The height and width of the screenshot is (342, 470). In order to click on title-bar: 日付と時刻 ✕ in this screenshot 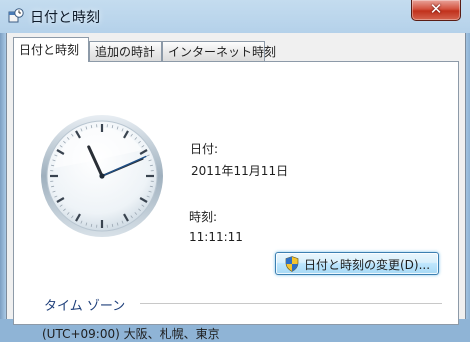, I will do `click(235, 16)`.